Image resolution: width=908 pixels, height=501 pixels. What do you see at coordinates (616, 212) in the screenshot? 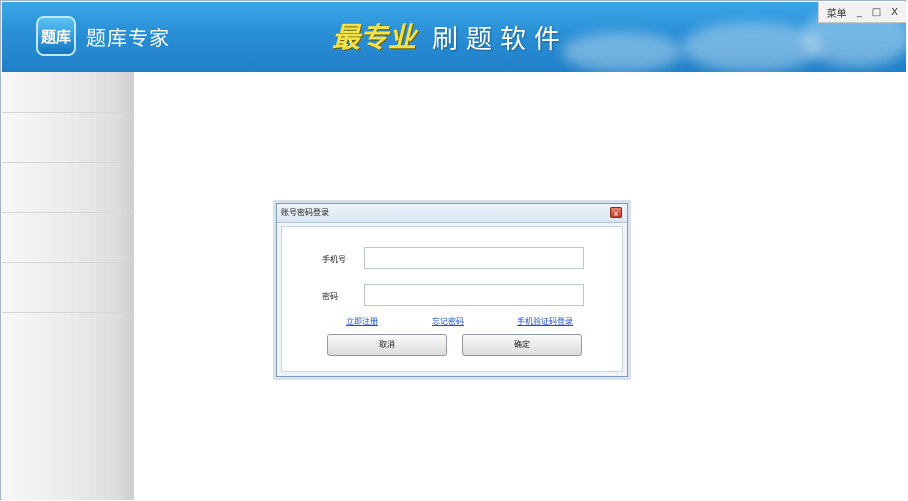
I see `dialog-close-icon: x` at bounding box center [616, 212].